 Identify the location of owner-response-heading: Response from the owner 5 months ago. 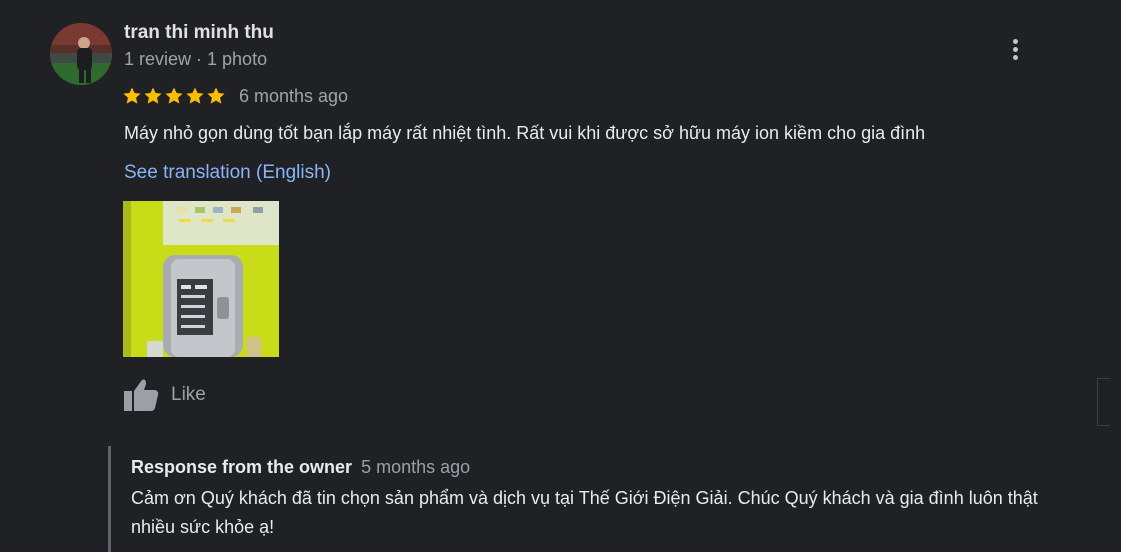
(300, 467).